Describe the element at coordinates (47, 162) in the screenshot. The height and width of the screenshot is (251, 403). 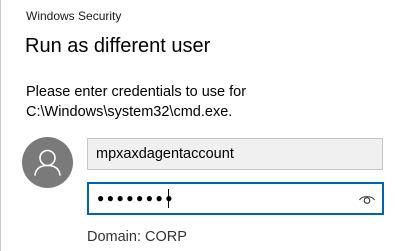
I see `user-avatar-icon` at that location.